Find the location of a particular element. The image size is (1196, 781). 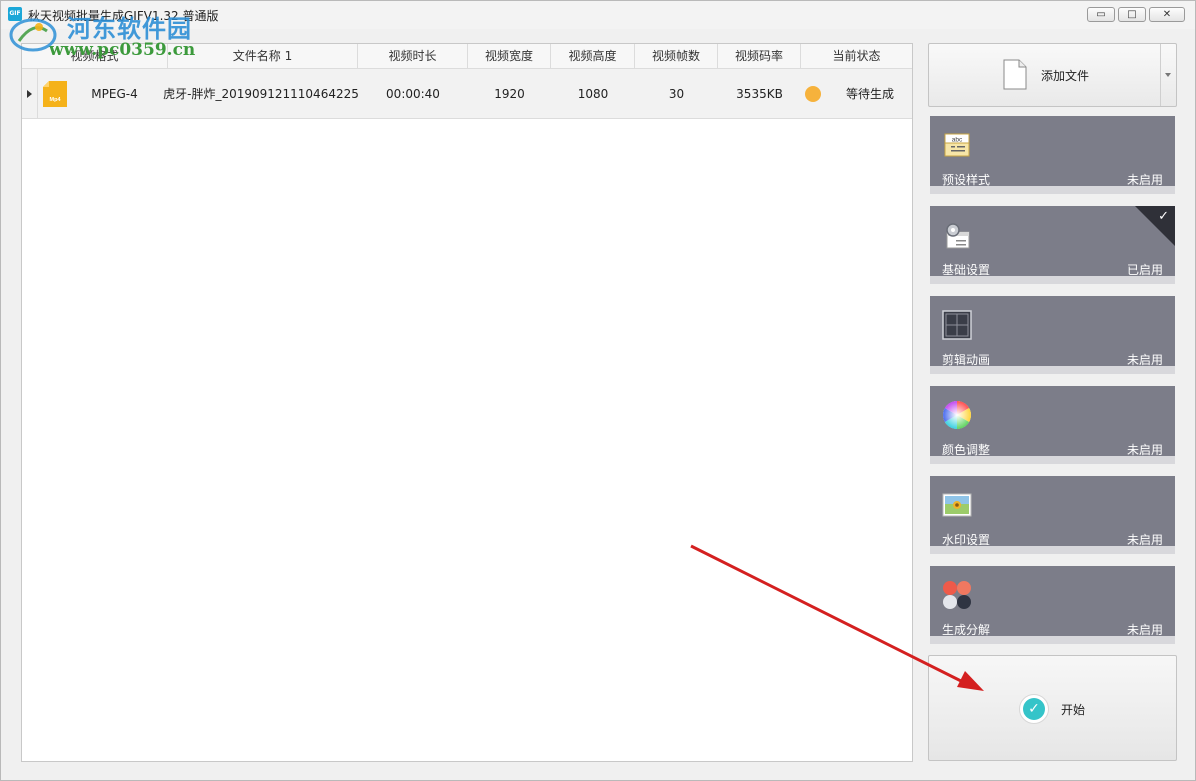

add-file-divider is located at coordinates (1160, 75).